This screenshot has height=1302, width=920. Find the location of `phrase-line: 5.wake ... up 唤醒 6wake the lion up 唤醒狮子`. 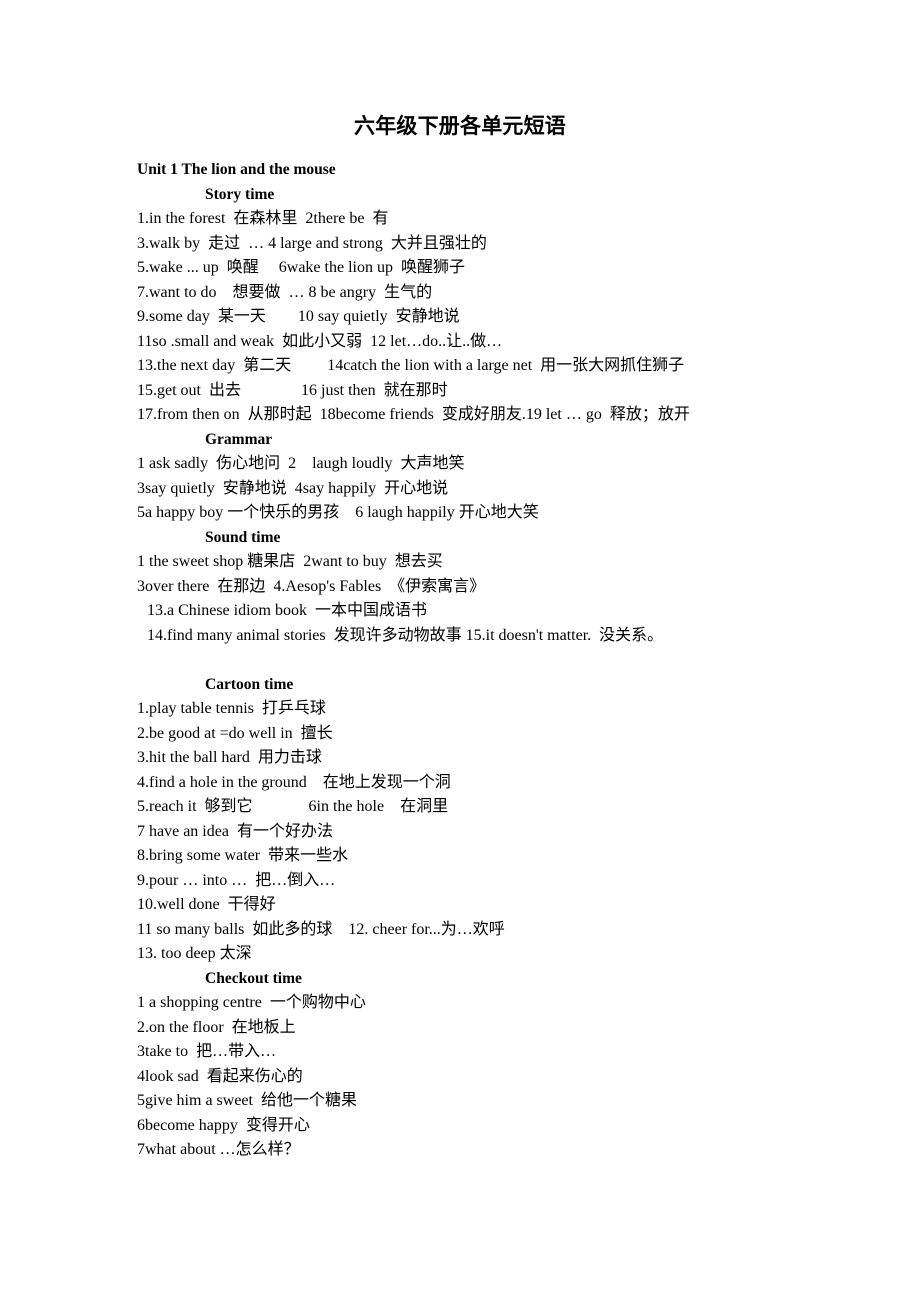

phrase-line: 5.wake ... up 唤醒 6wake the lion up 唤醒狮子 is located at coordinates (301, 267).